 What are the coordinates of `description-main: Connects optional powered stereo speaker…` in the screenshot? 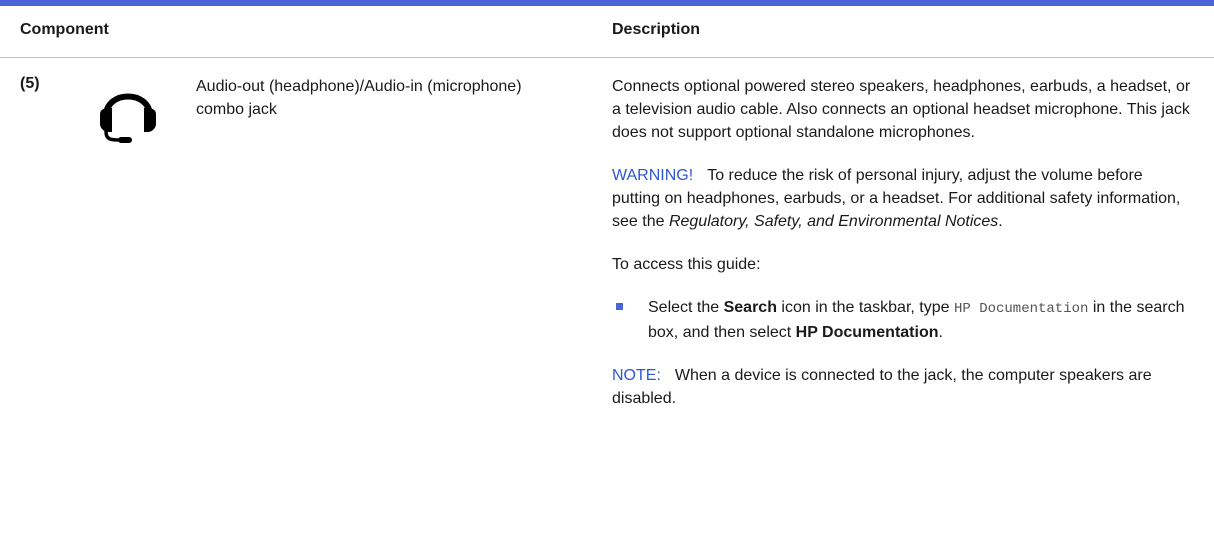 It's located at (901, 109).